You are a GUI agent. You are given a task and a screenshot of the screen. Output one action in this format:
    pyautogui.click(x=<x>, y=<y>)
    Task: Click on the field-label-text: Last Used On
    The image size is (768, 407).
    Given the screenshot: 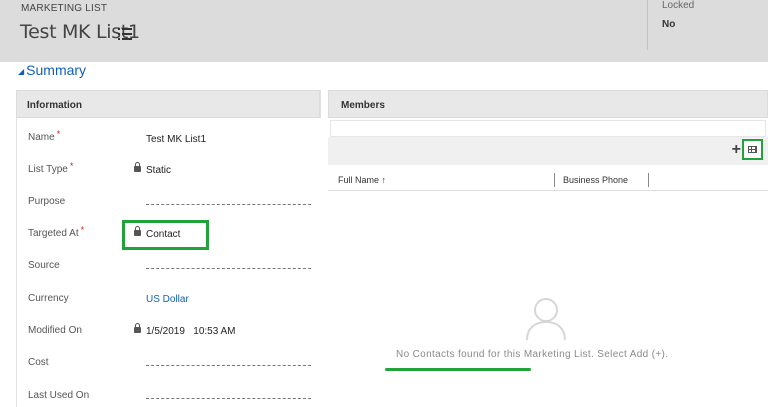 What is the action you would take?
    pyautogui.click(x=59, y=395)
    